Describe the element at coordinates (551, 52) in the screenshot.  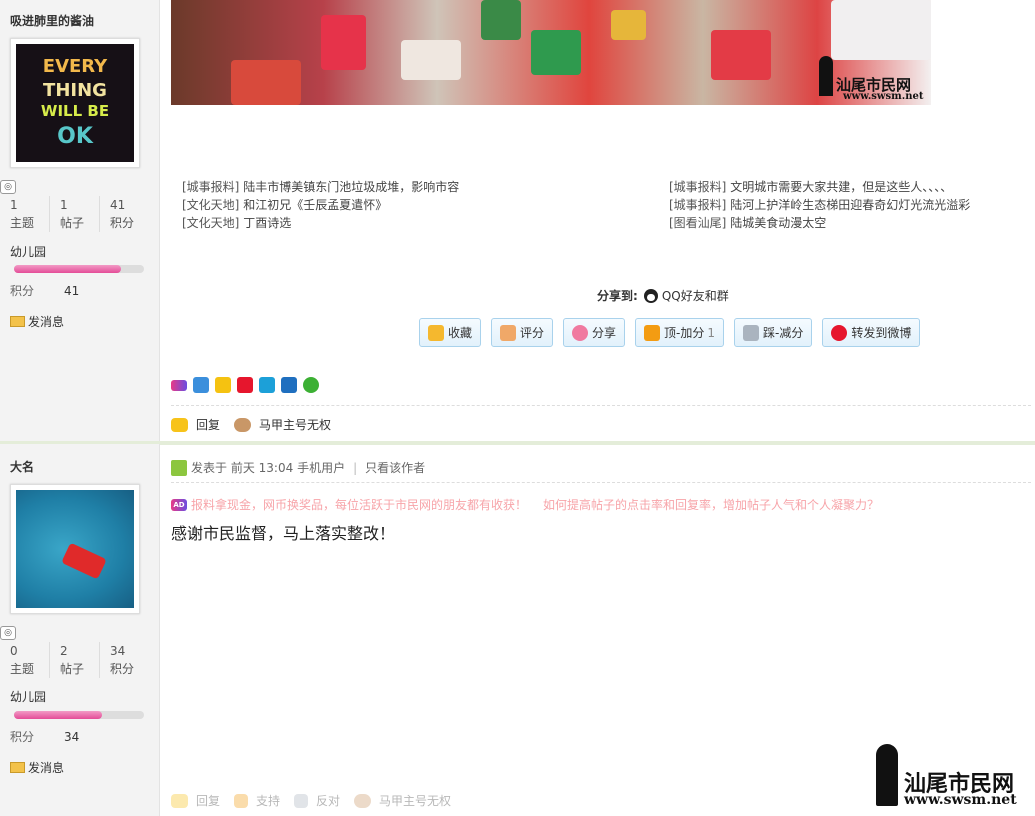
I see `post-banner-image: 汕尾市民网 www.swsm.net` at that location.